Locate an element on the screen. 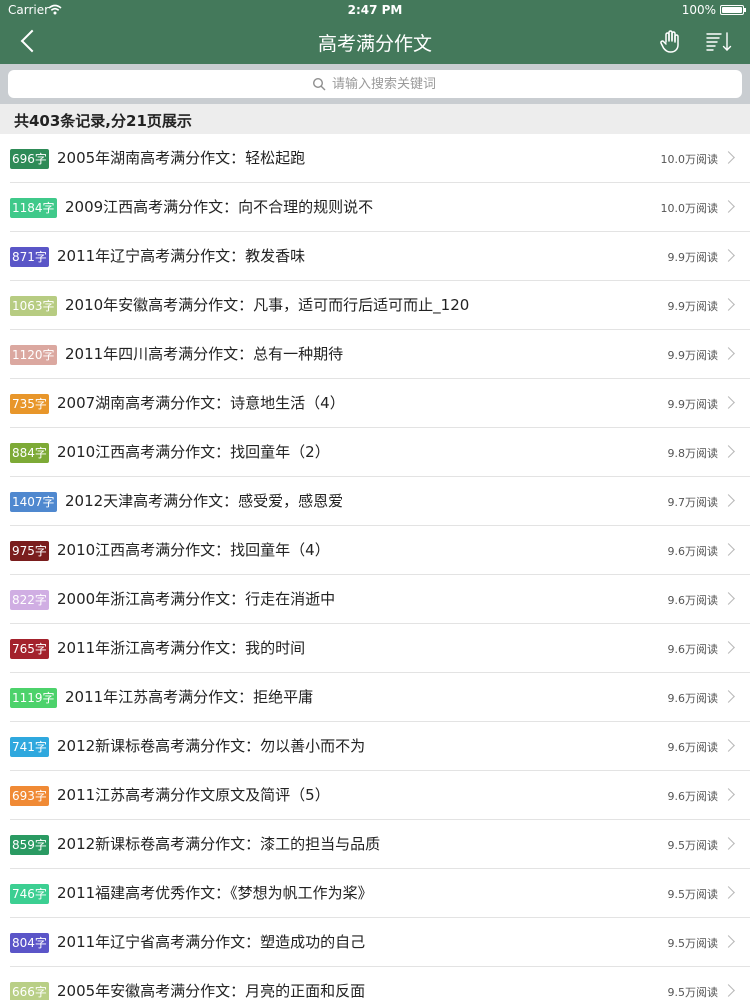 This screenshot has height=1000, width=750. list-item: 871字 2011年辽宁高考满分作文：教发香味 9.9万阅读 is located at coordinates (375, 256).